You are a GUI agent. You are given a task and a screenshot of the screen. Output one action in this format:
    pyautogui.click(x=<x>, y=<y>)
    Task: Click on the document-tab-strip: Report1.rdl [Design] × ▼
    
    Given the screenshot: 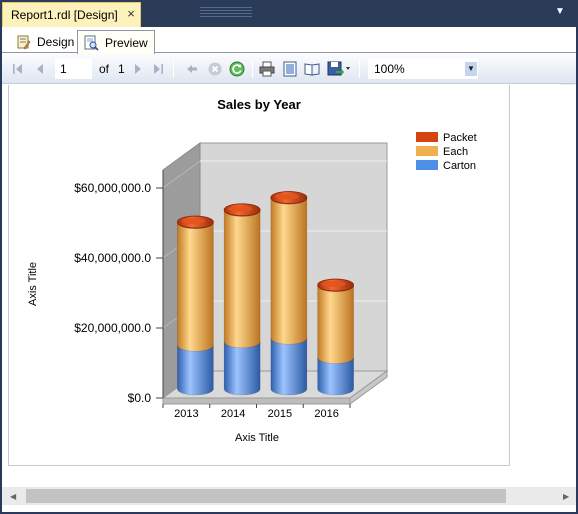 What is the action you would take?
    pyautogui.click(x=289, y=13)
    